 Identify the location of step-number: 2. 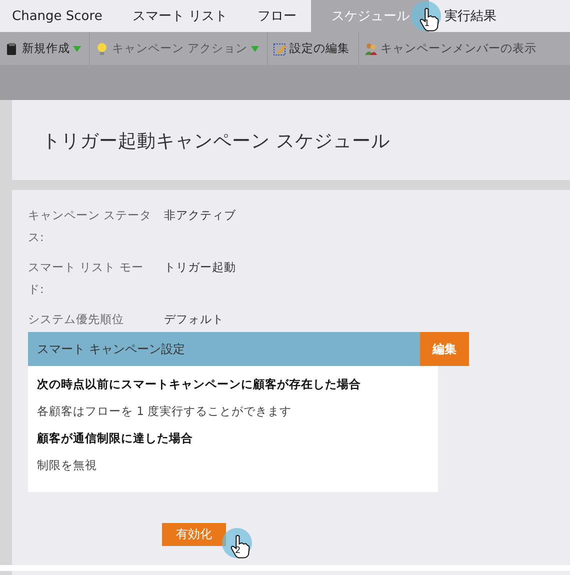
(238, 551).